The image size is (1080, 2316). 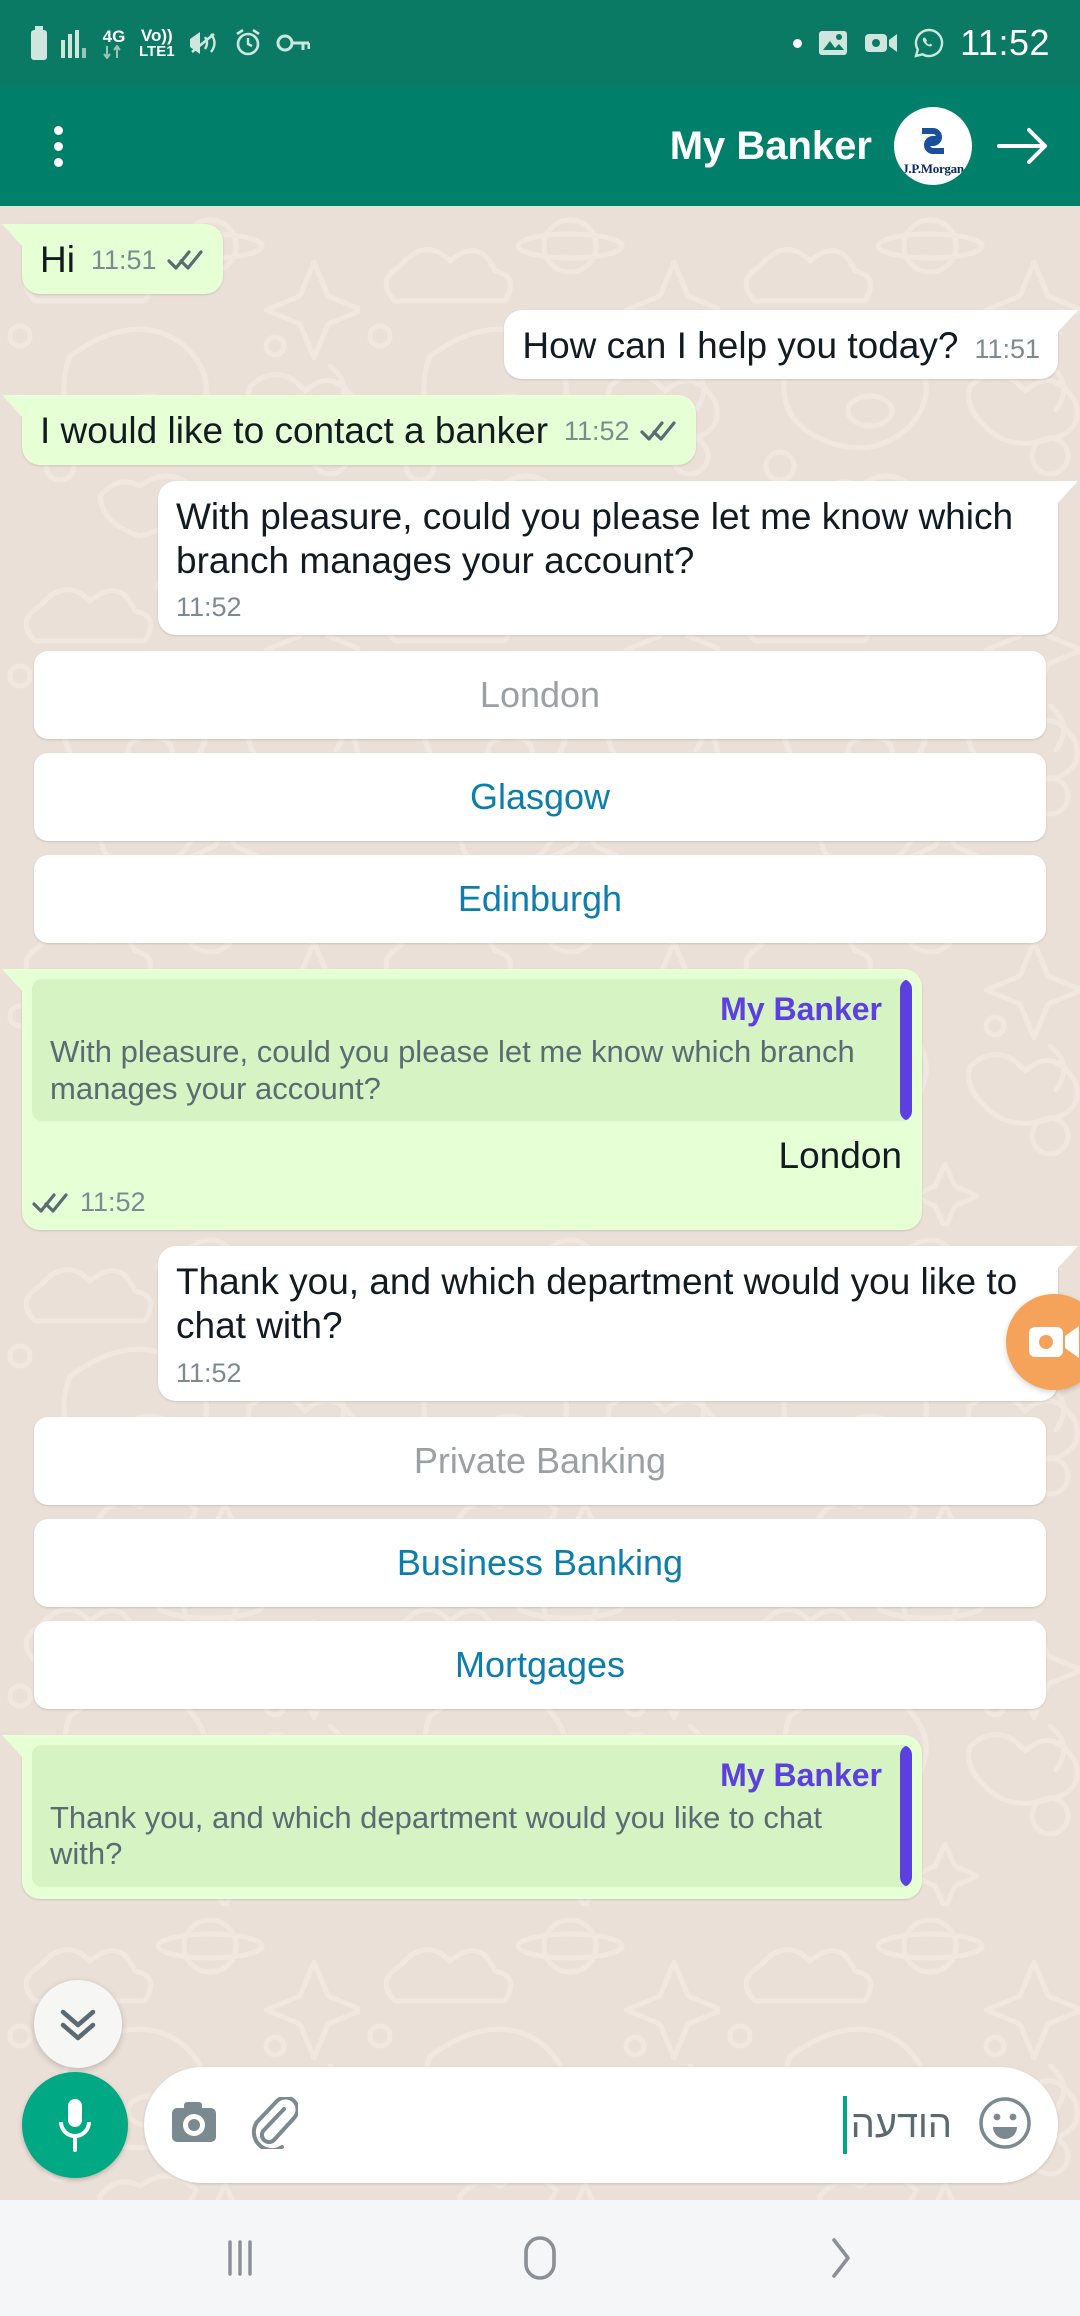 I want to click on video-camera-icon, so click(x=1054, y=1342).